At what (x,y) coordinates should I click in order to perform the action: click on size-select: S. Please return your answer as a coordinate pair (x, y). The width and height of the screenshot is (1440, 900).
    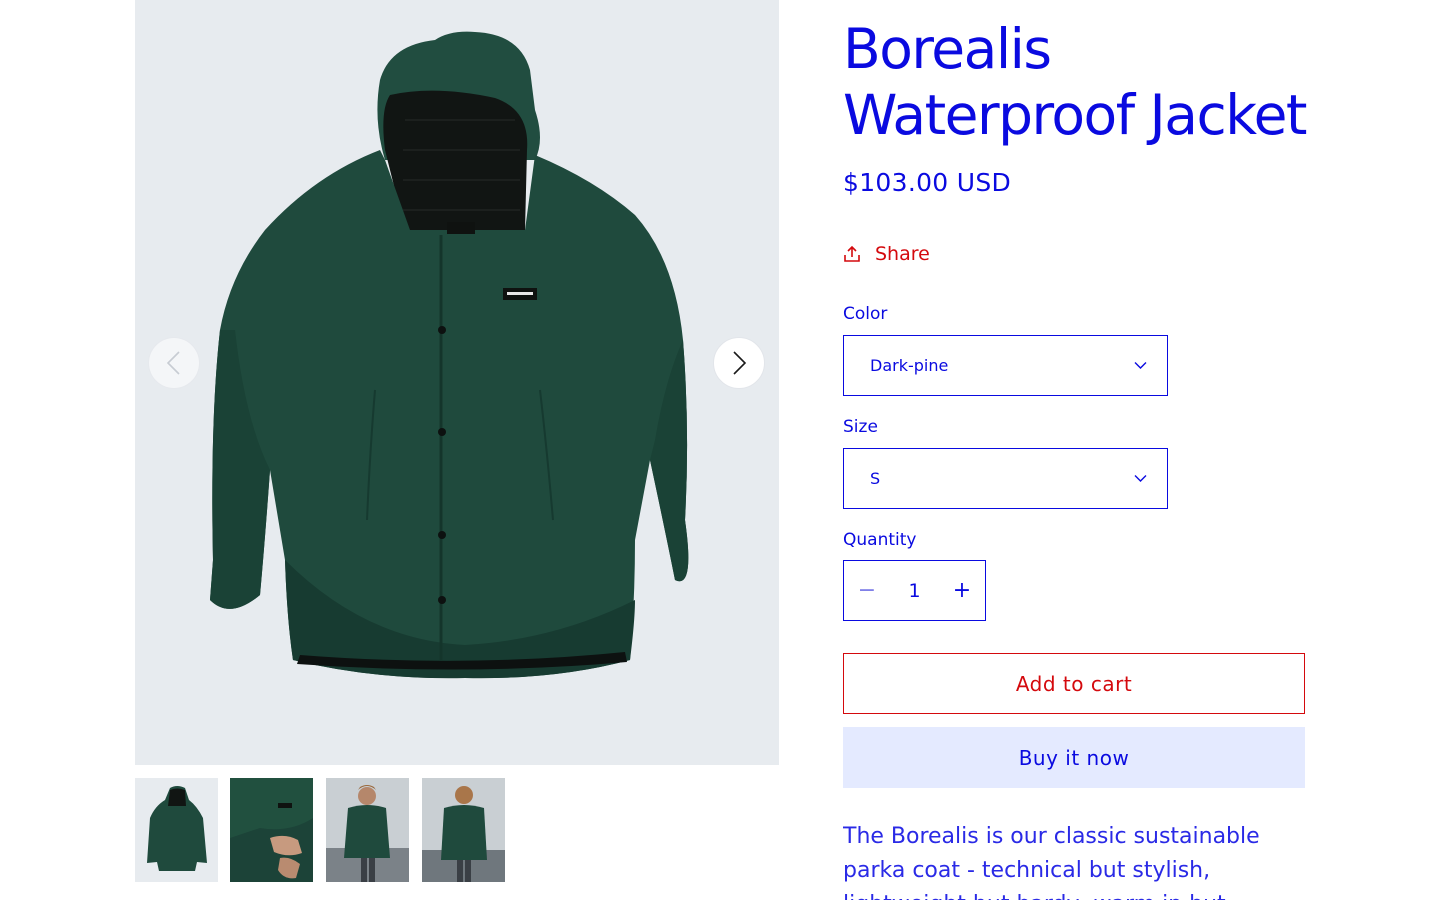
    Looking at the image, I should click on (1005, 478).